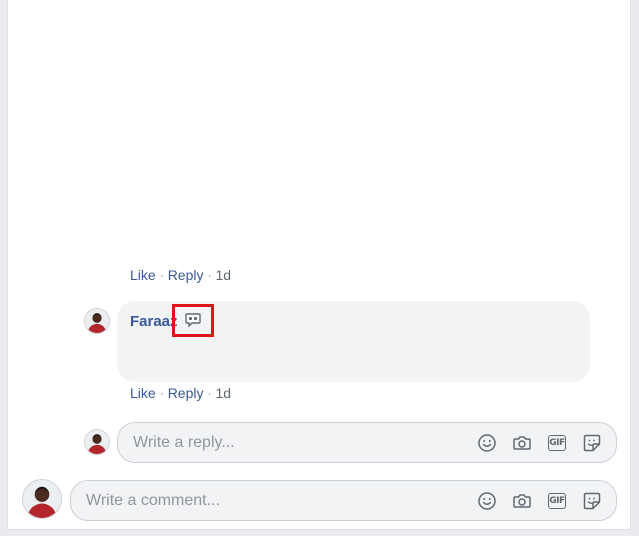 The image size is (639, 536). I want to click on reply-input: Write a reply... GIF, so click(367, 442).